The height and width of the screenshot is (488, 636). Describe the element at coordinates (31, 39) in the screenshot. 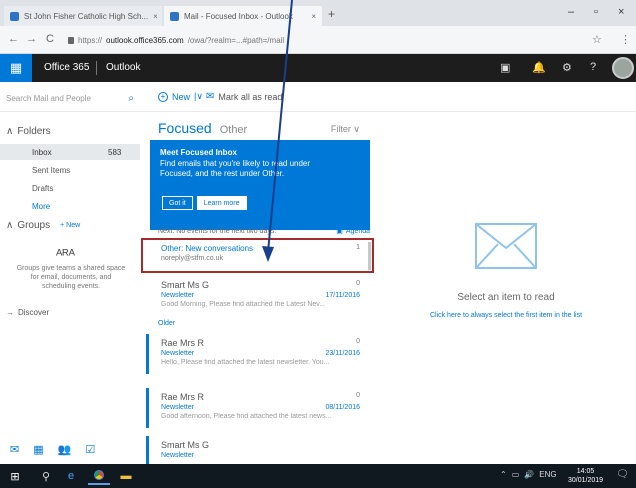

I see `forward-icon: →` at that location.